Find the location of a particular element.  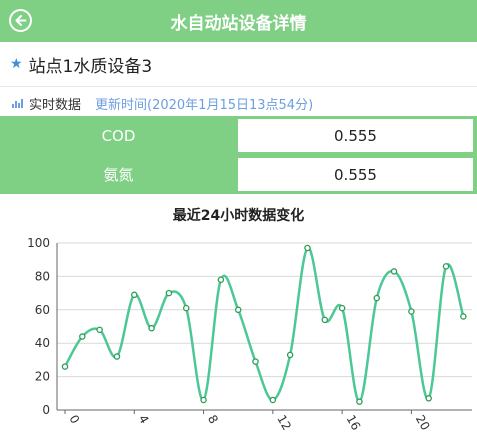

x-tick-label: 12 is located at coordinates (284, 423).